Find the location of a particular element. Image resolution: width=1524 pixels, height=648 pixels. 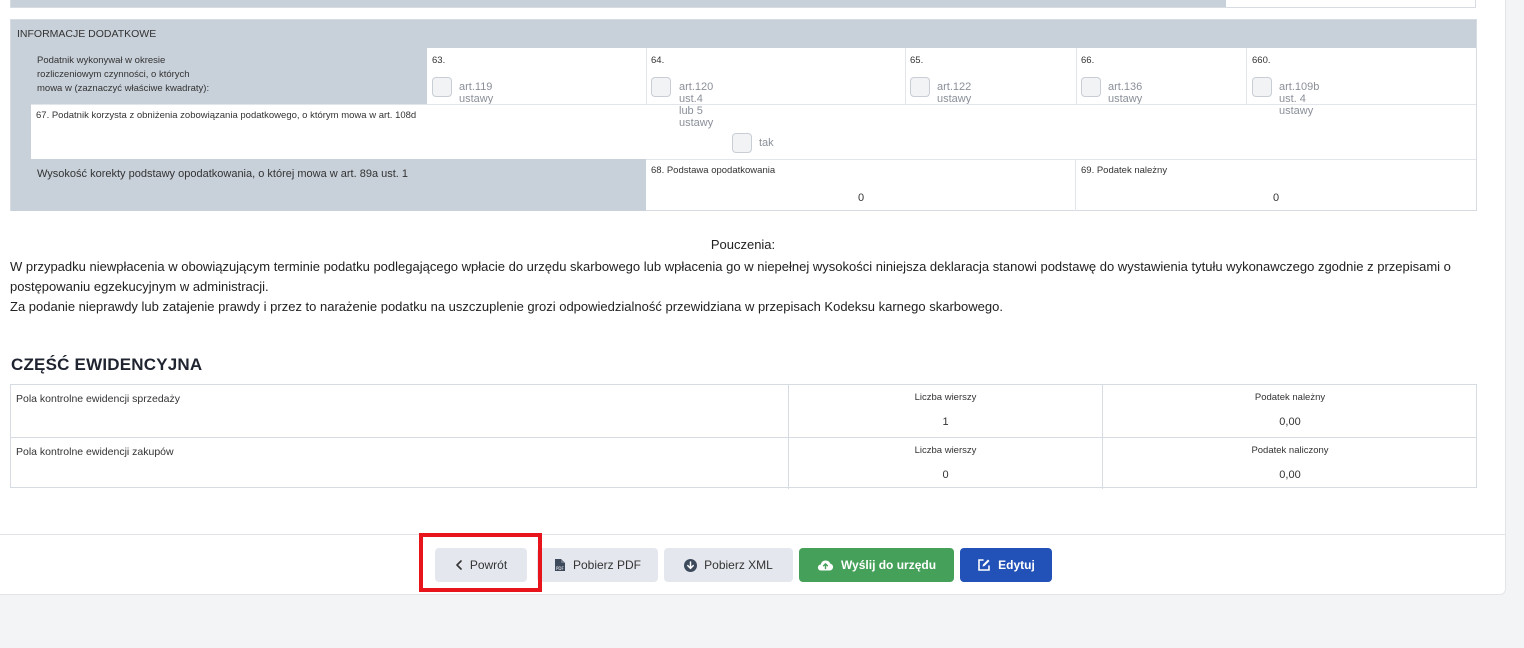

download-pdf-button: PDF Pobierz PDF is located at coordinates (597, 565).